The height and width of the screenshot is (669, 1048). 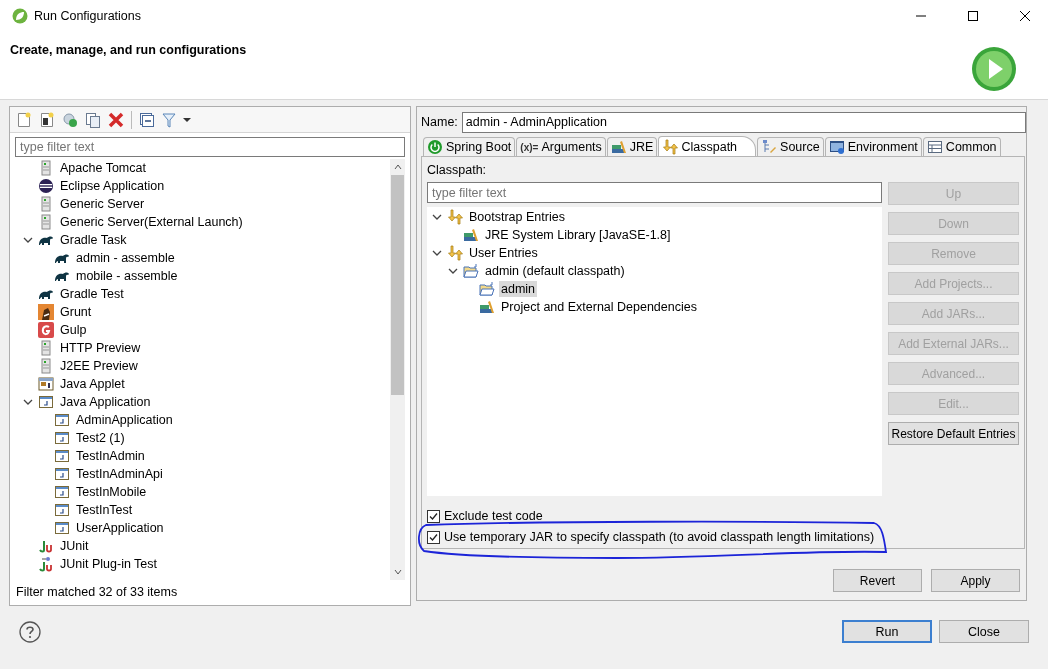 I want to click on tree-item: TestInMobile, so click(x=111, y=492).